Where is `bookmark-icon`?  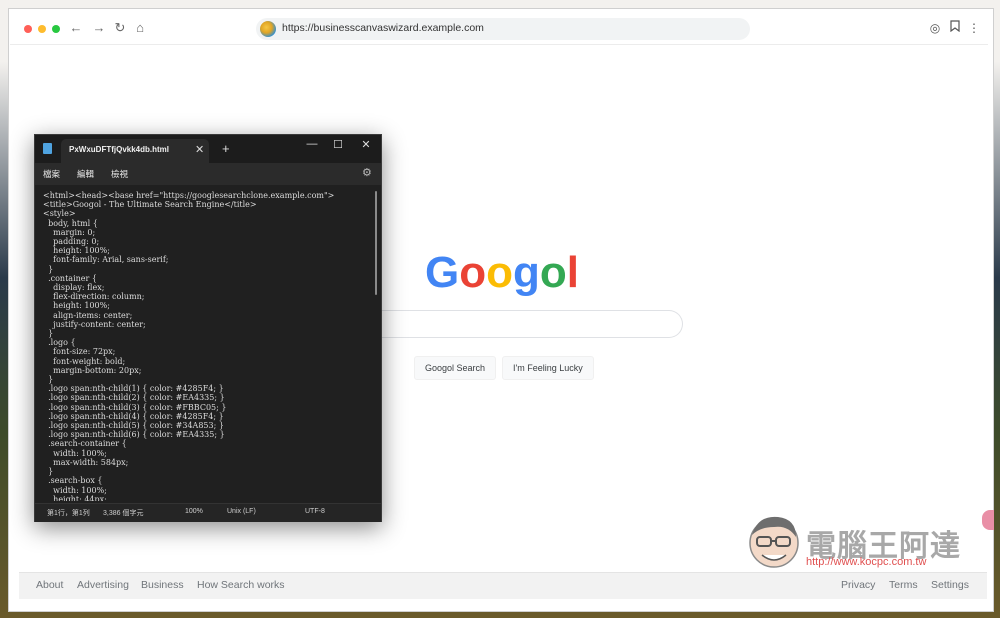 bookmark-icon is located at coordinates (955, 28).